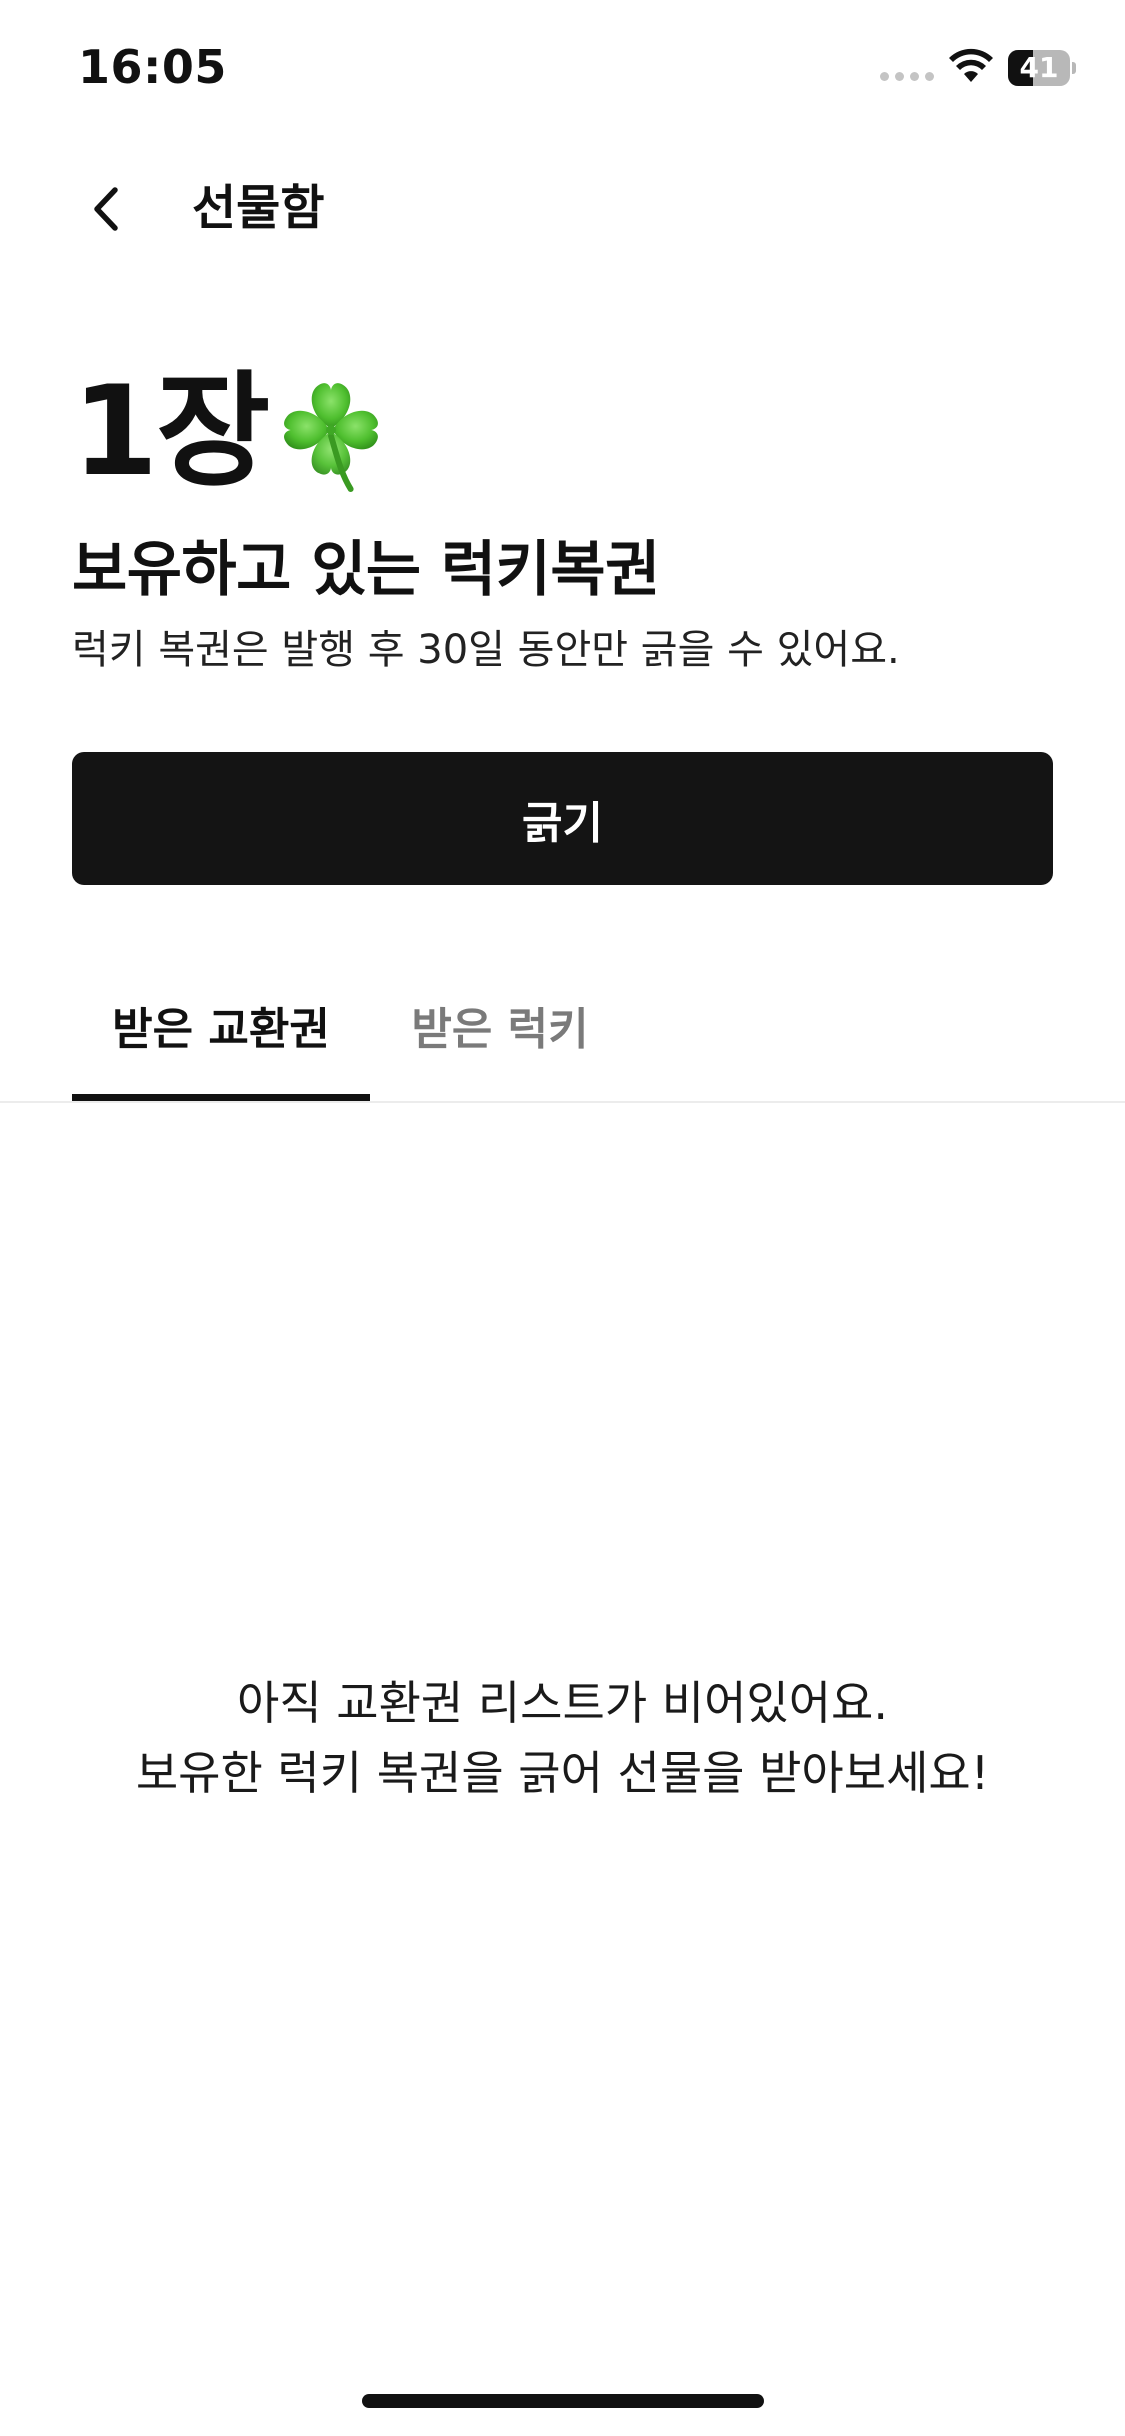  I want to click on nav-bar: 선물함, so click(562, 205).